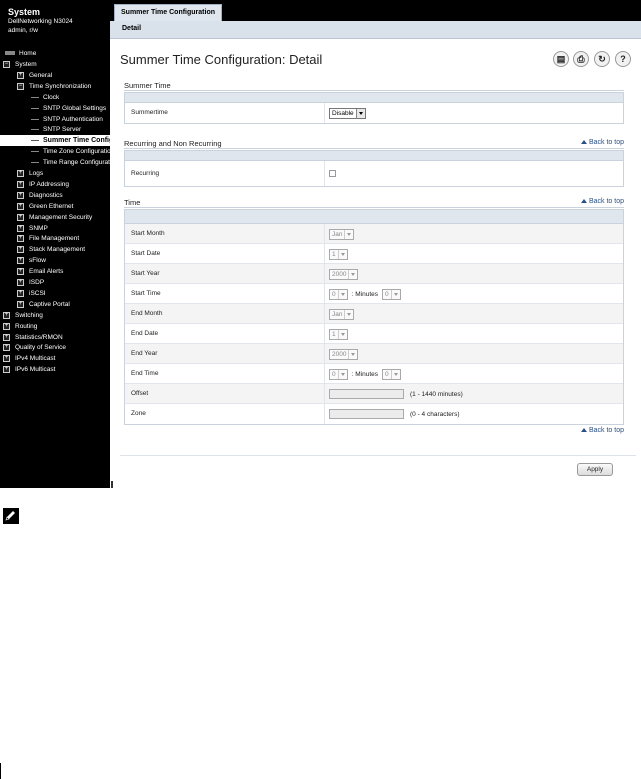  I want to click on tab-summer-time-configuration: Summer Time Configuration, so click(168, 12).